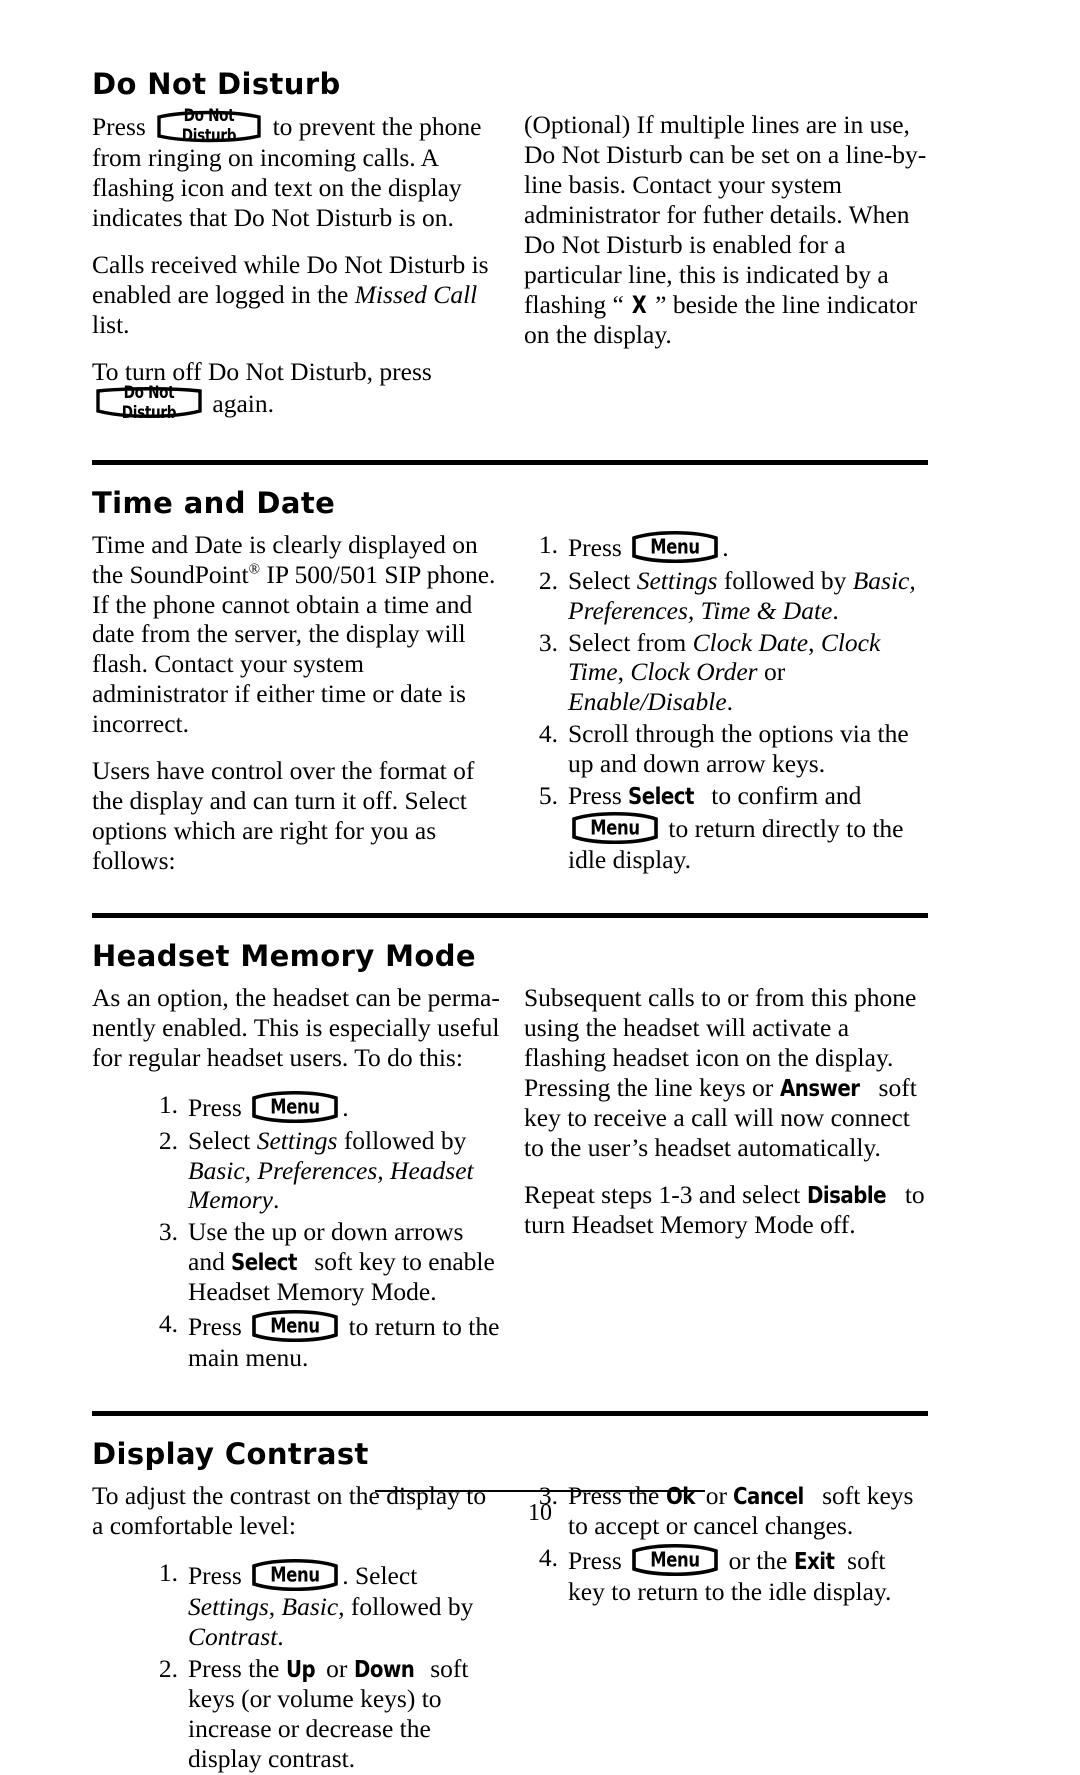  I want to click on section-heading-time-and-date: Time and Date, so click(214, 503).